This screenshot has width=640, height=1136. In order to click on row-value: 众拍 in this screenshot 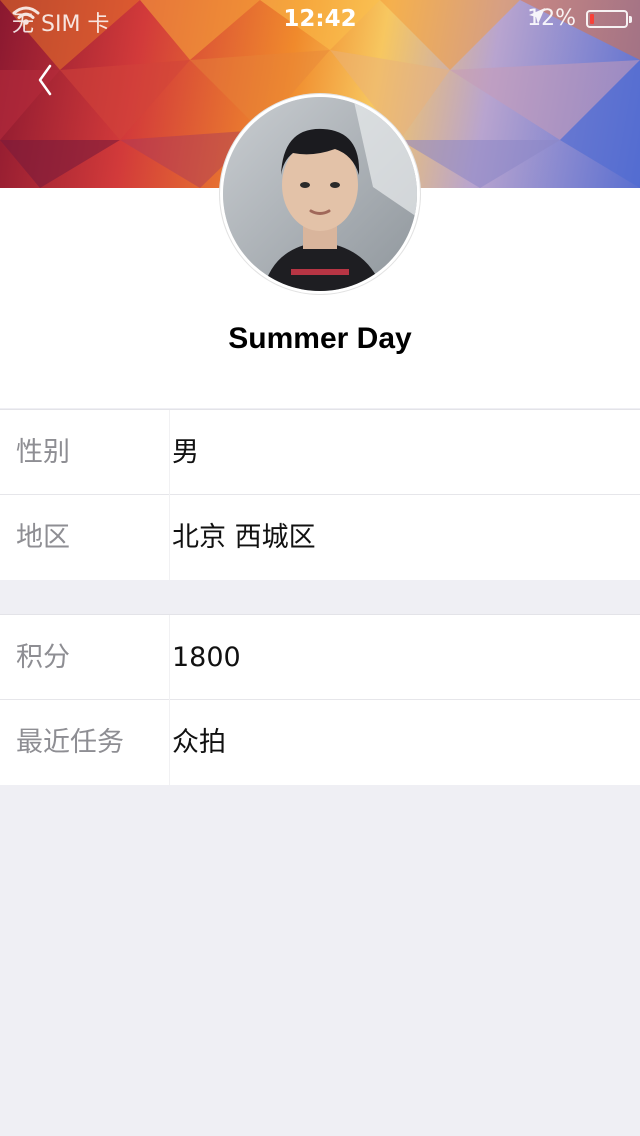, I will do `click(199, 742)`.